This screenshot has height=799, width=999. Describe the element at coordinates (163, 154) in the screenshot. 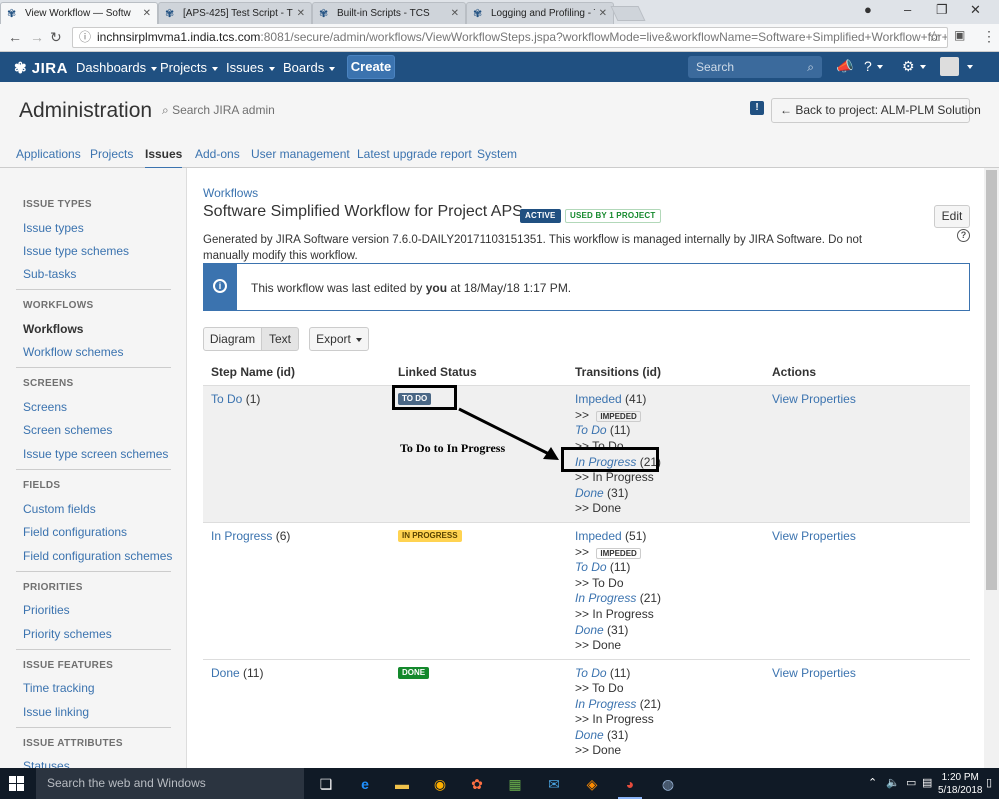

I see `tab-issues: Issues` at that location.